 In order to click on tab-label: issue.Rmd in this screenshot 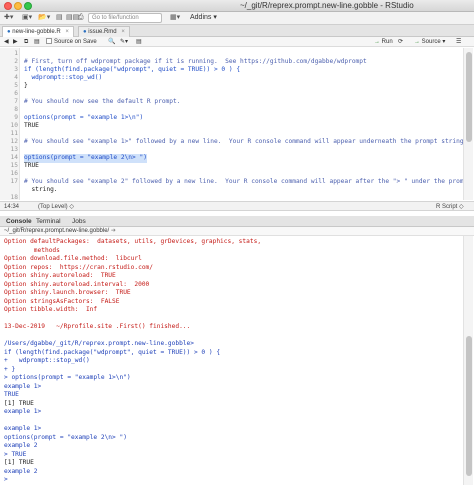, I will do `click(102, 32)`.